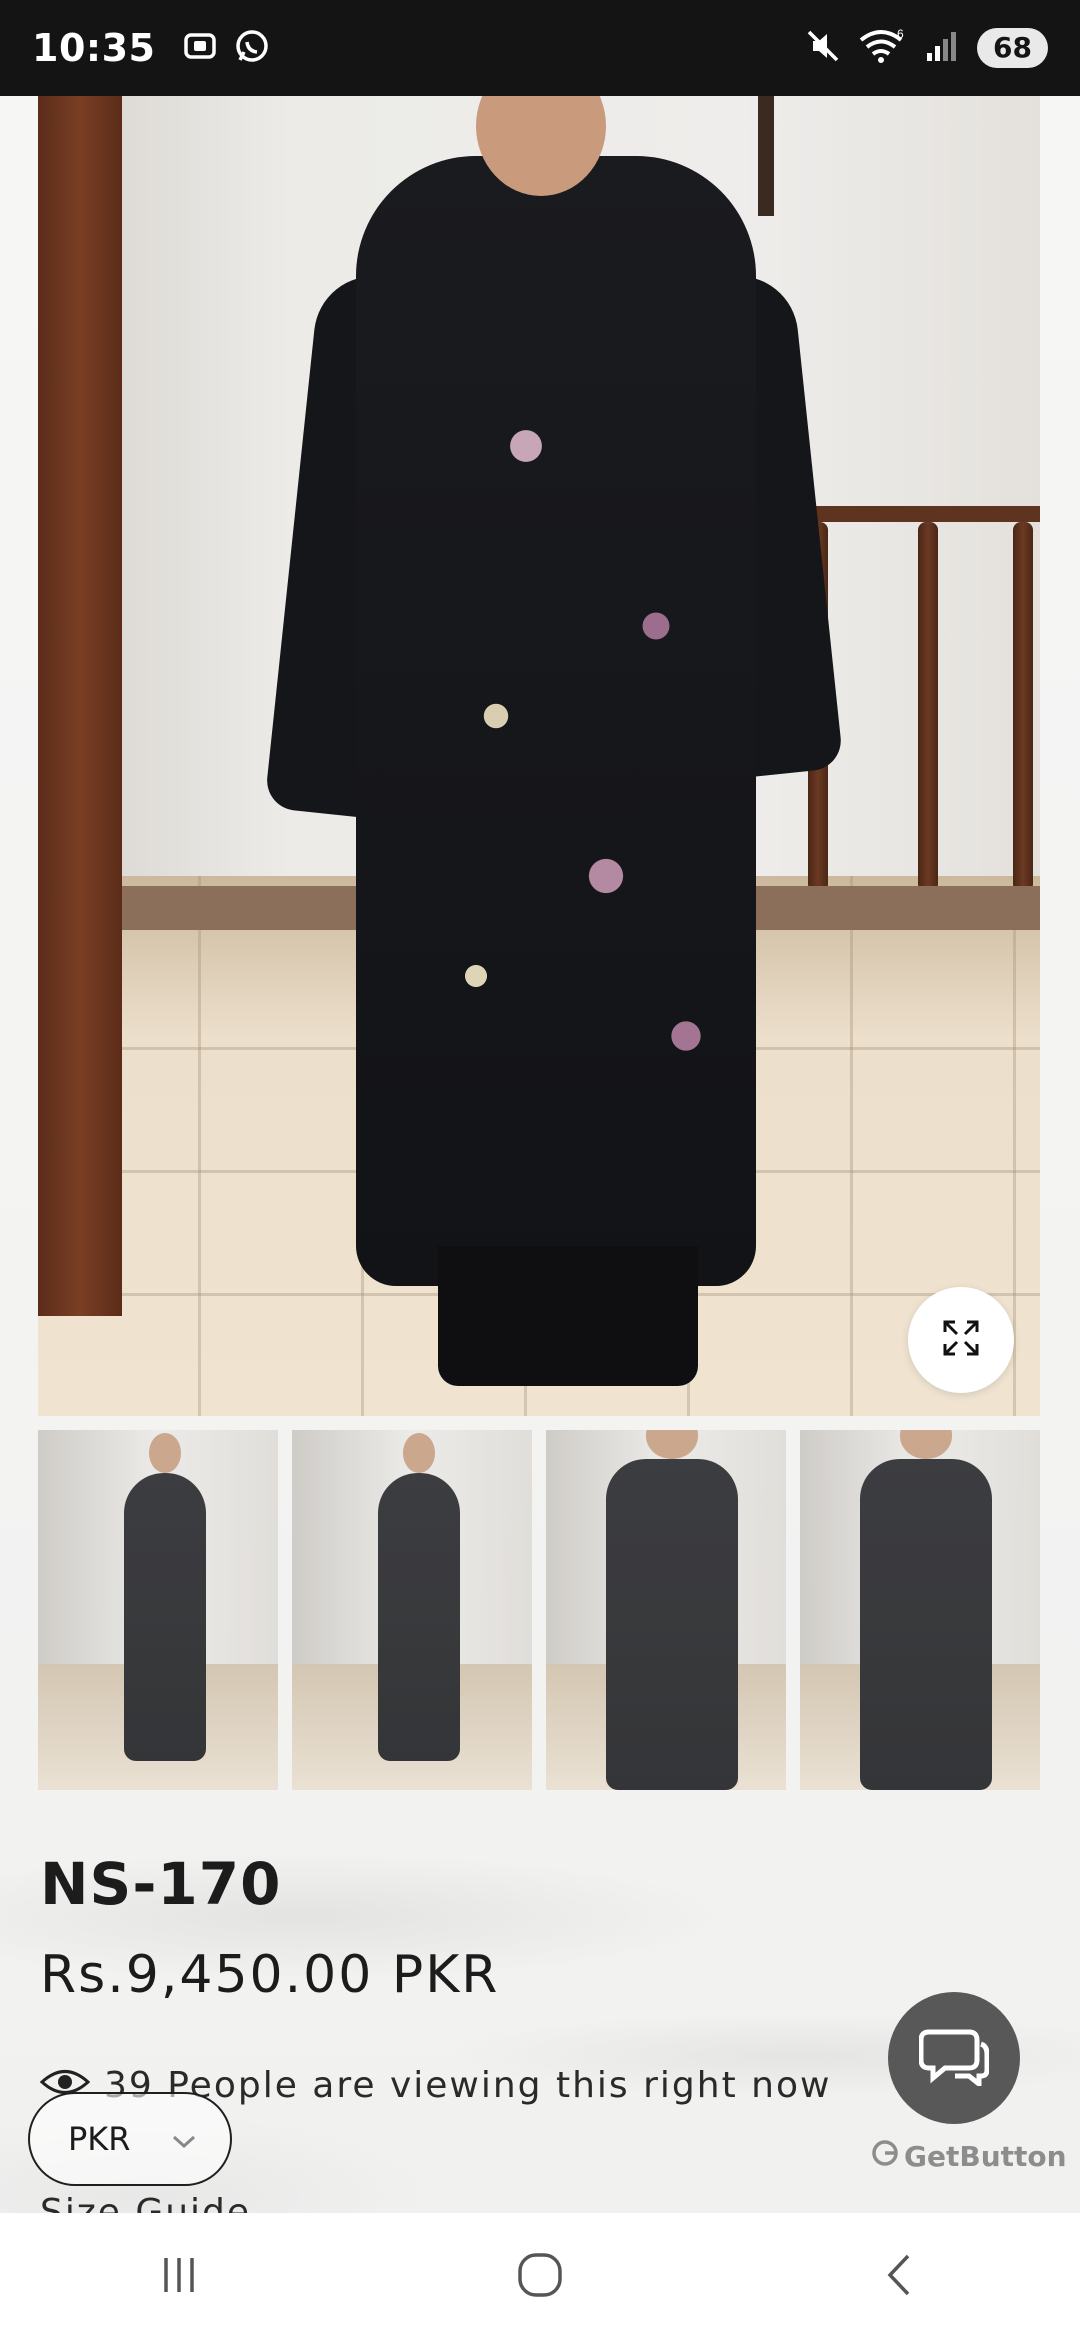 This screenshot has width=1080, height=2340. Describe the element at coordinates (985, 2156) in the screenshot. I see `getbutton-label: GetButton` at that location.